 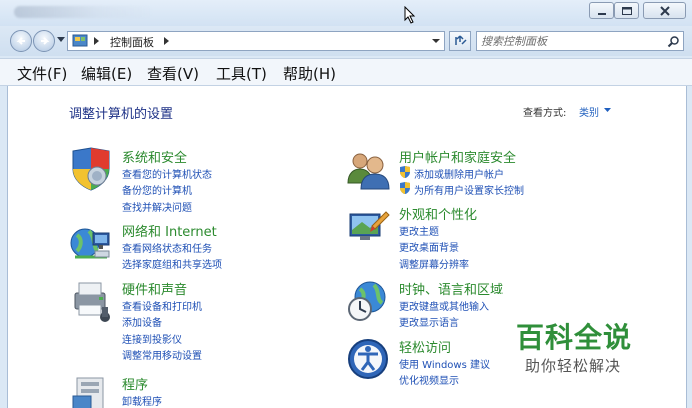 I want to click on view-by-chevron-down-icon, so click(x=607, y=110).